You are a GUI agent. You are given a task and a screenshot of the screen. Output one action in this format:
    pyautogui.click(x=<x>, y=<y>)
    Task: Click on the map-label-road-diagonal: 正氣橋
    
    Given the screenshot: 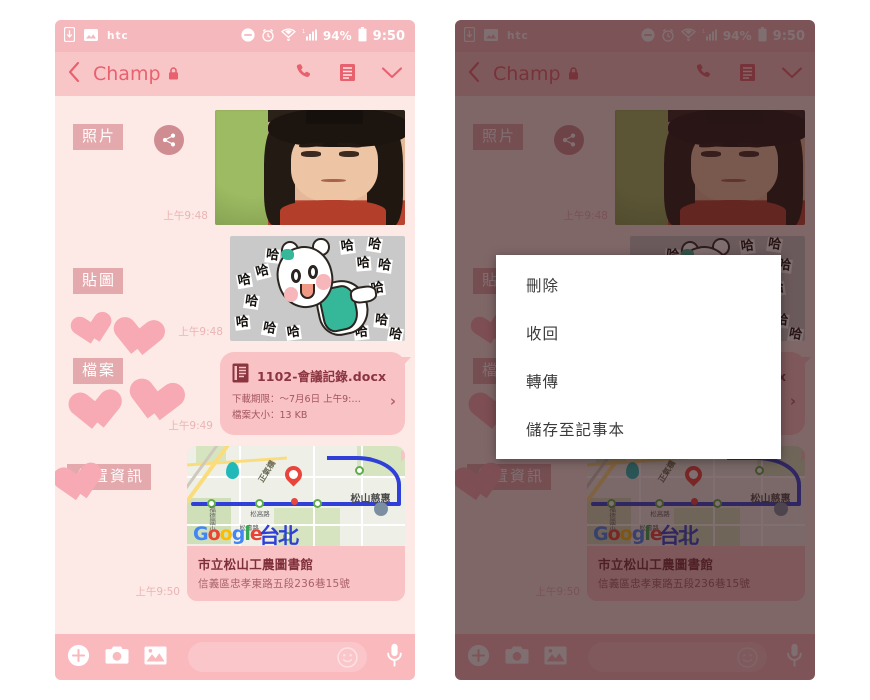 What is the action you would take?
    pyautogui.click(x=266, y=471)
    